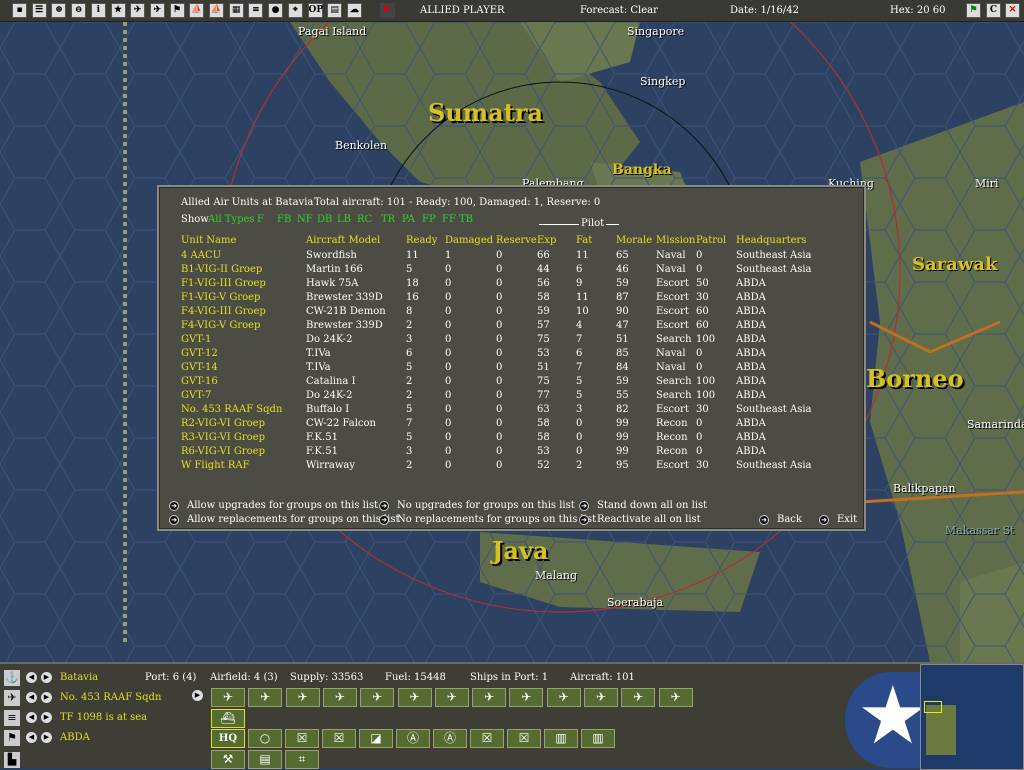 The width and height of the screenshot is (1024, 770). I want to click on filter-fb: FB, so click(284, 219).